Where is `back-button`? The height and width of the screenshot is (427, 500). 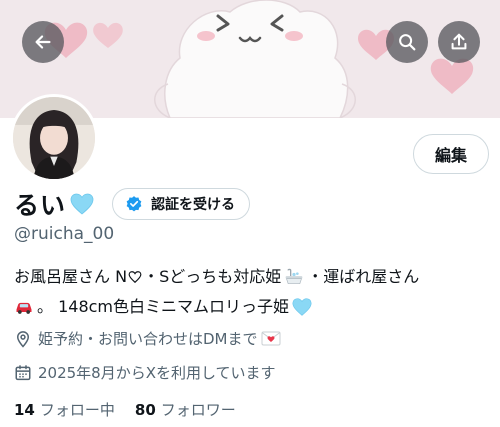
back-button is located at coordinates (43, 42).